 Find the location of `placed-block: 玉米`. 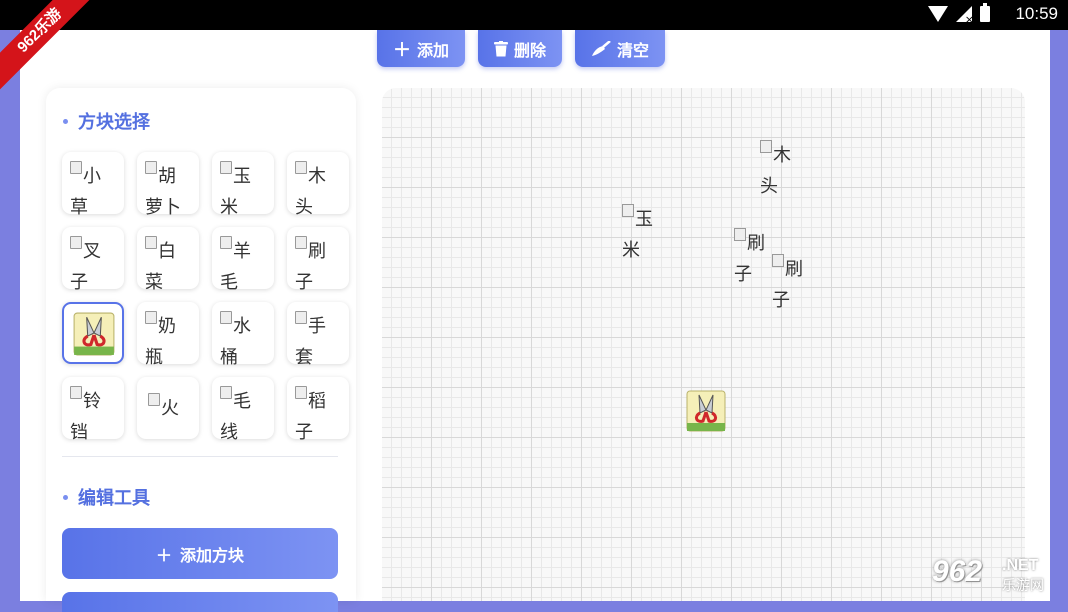

placed-block: 玉米 is located at coordinates (644, 235).